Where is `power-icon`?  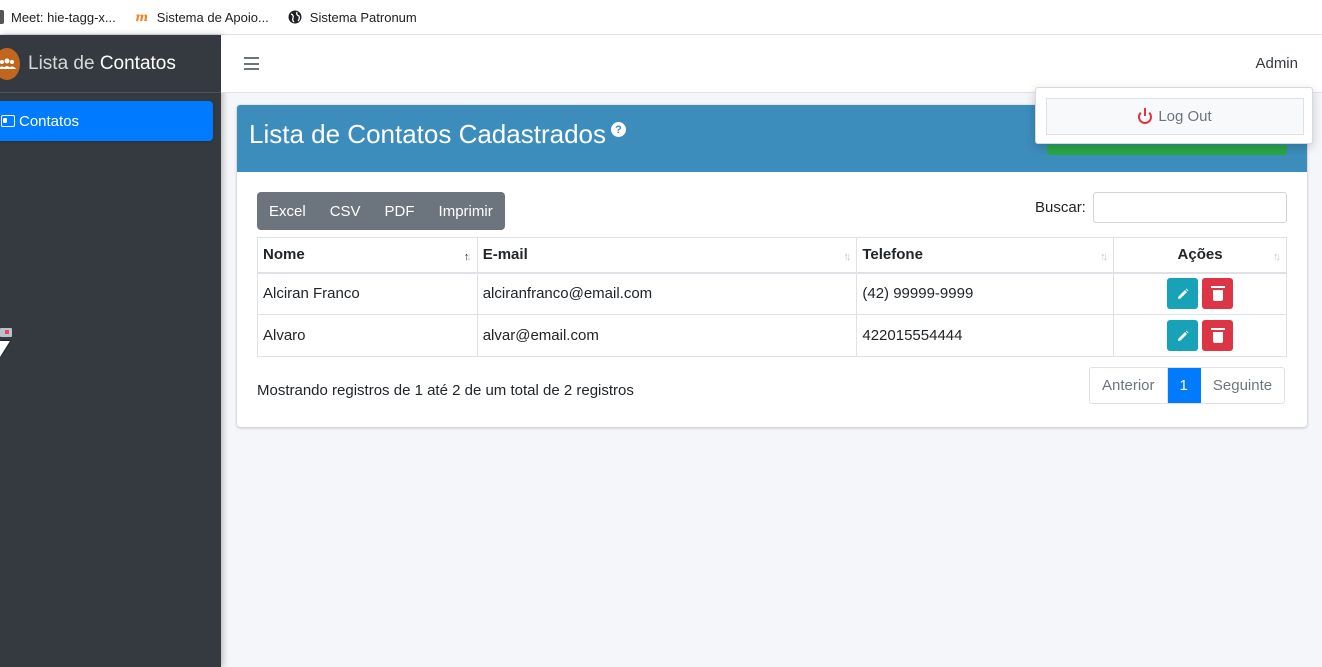
power-icon is located at coordinates (1145, 115).